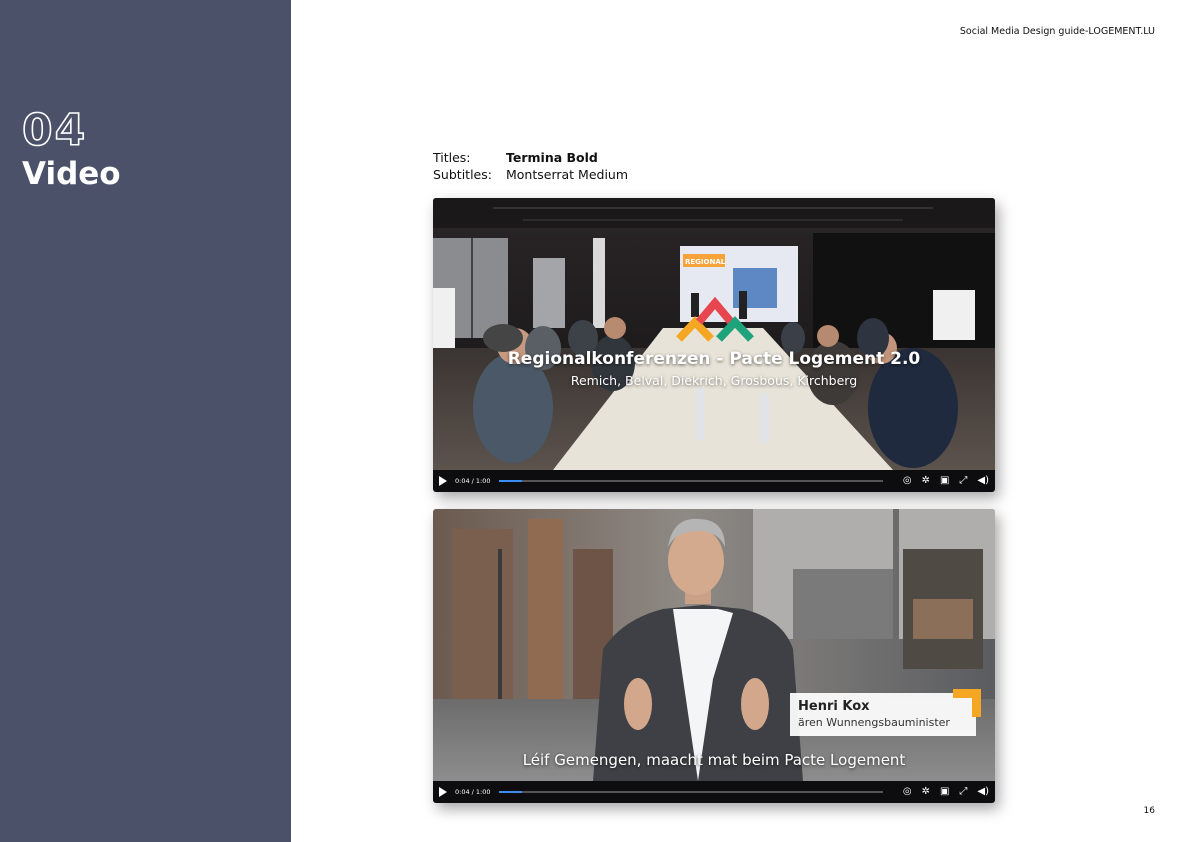 The image size is (1191, 842). I want to click on titles-label: Titles:, so click(452, 157).